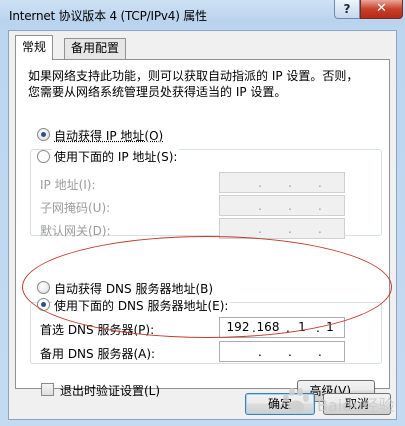  I want to click on description-line-2: 您需要从网络系统管理员处获得适当的 IP 设置。, so click(157, 92).